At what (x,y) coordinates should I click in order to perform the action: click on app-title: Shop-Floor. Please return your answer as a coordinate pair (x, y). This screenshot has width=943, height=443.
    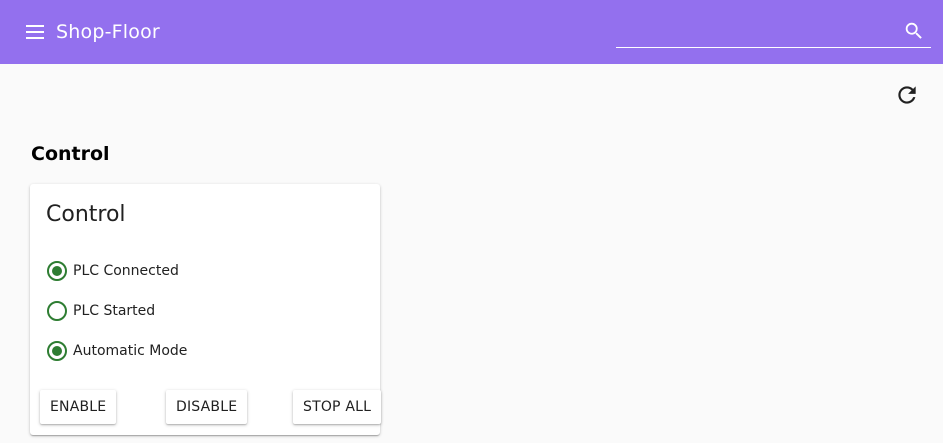
    Looking at the image, I should click on (108, 32).